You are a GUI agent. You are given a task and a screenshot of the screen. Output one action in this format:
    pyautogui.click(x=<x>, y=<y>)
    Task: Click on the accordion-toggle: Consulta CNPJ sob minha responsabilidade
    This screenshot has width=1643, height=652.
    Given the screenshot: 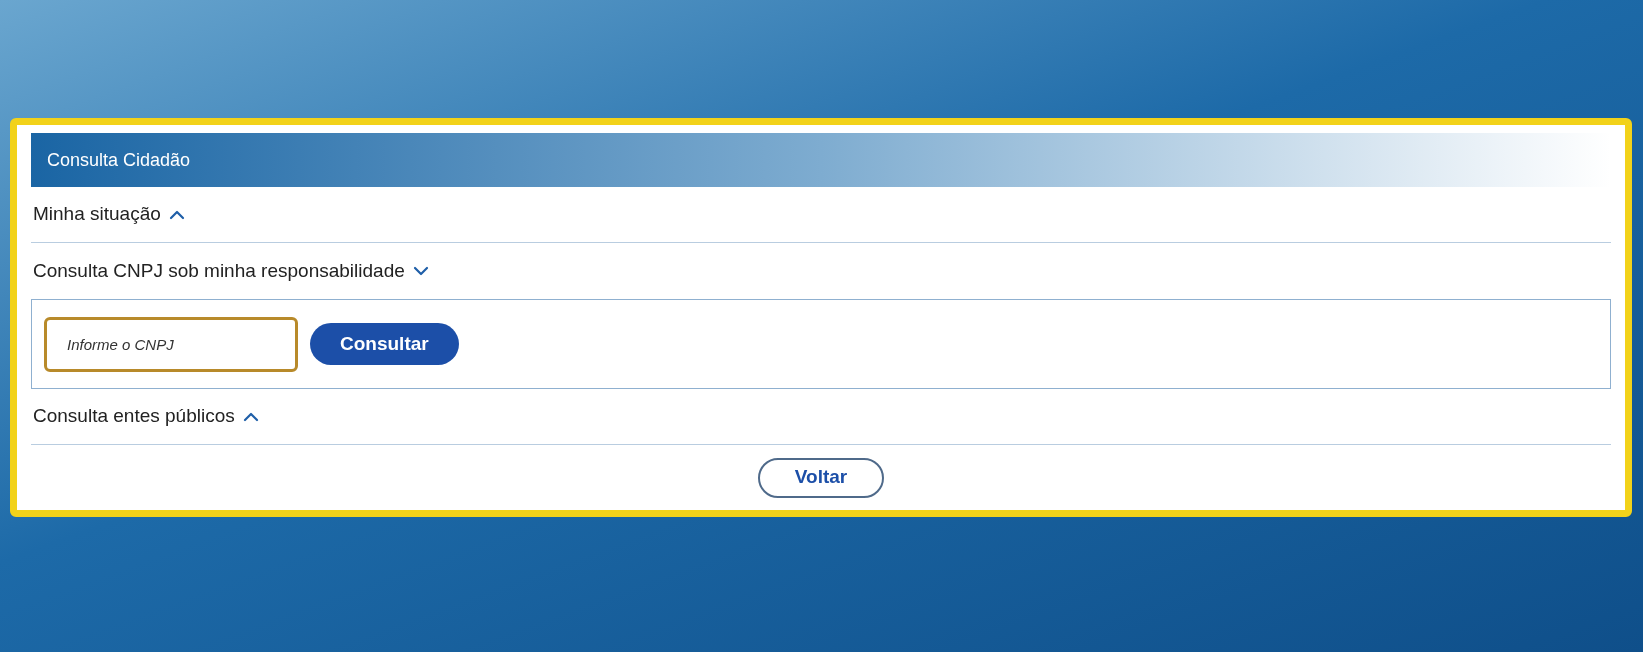 What is the action you would take?
    pyautogui.click(x=230, y=271)
    